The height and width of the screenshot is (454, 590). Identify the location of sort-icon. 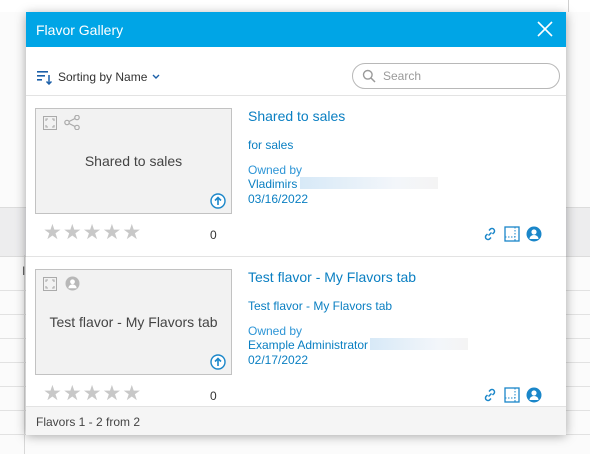
(44, 78).